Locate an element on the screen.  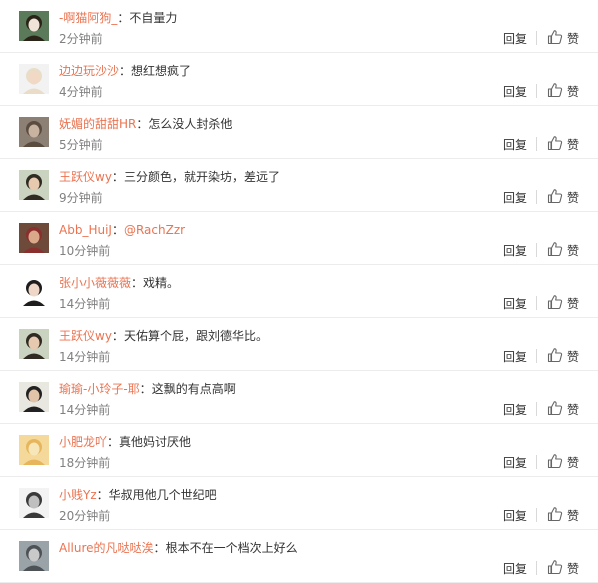
comment-username: Abb_HuiJ is located at coordinates (85, 230).